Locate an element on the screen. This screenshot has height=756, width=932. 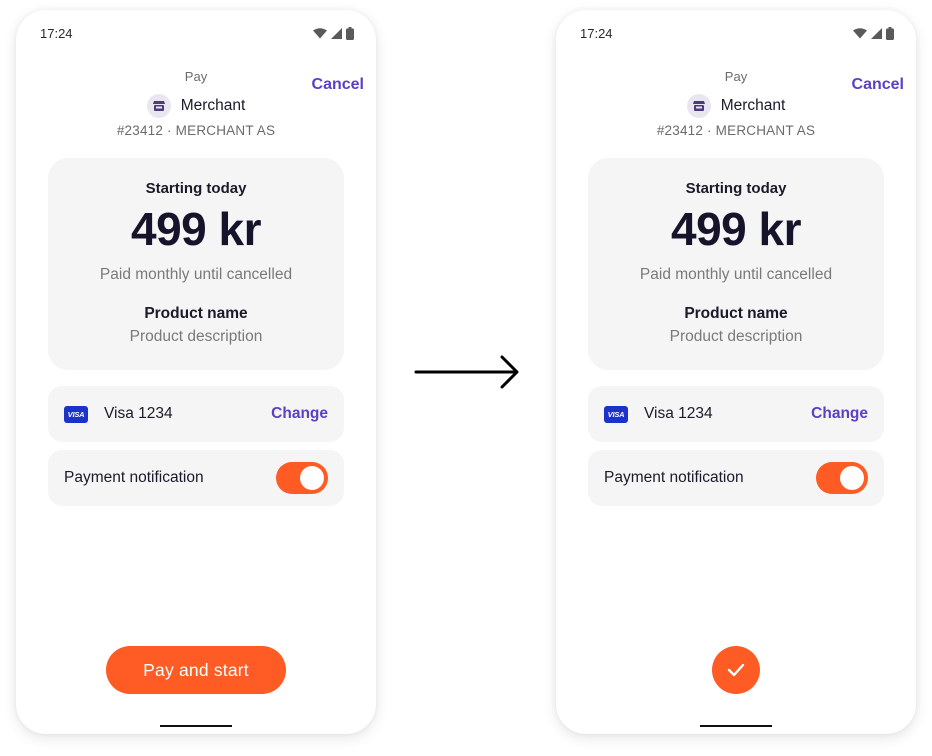
pay-and-start-button: Pay and start is located at coordinates (196, 670).